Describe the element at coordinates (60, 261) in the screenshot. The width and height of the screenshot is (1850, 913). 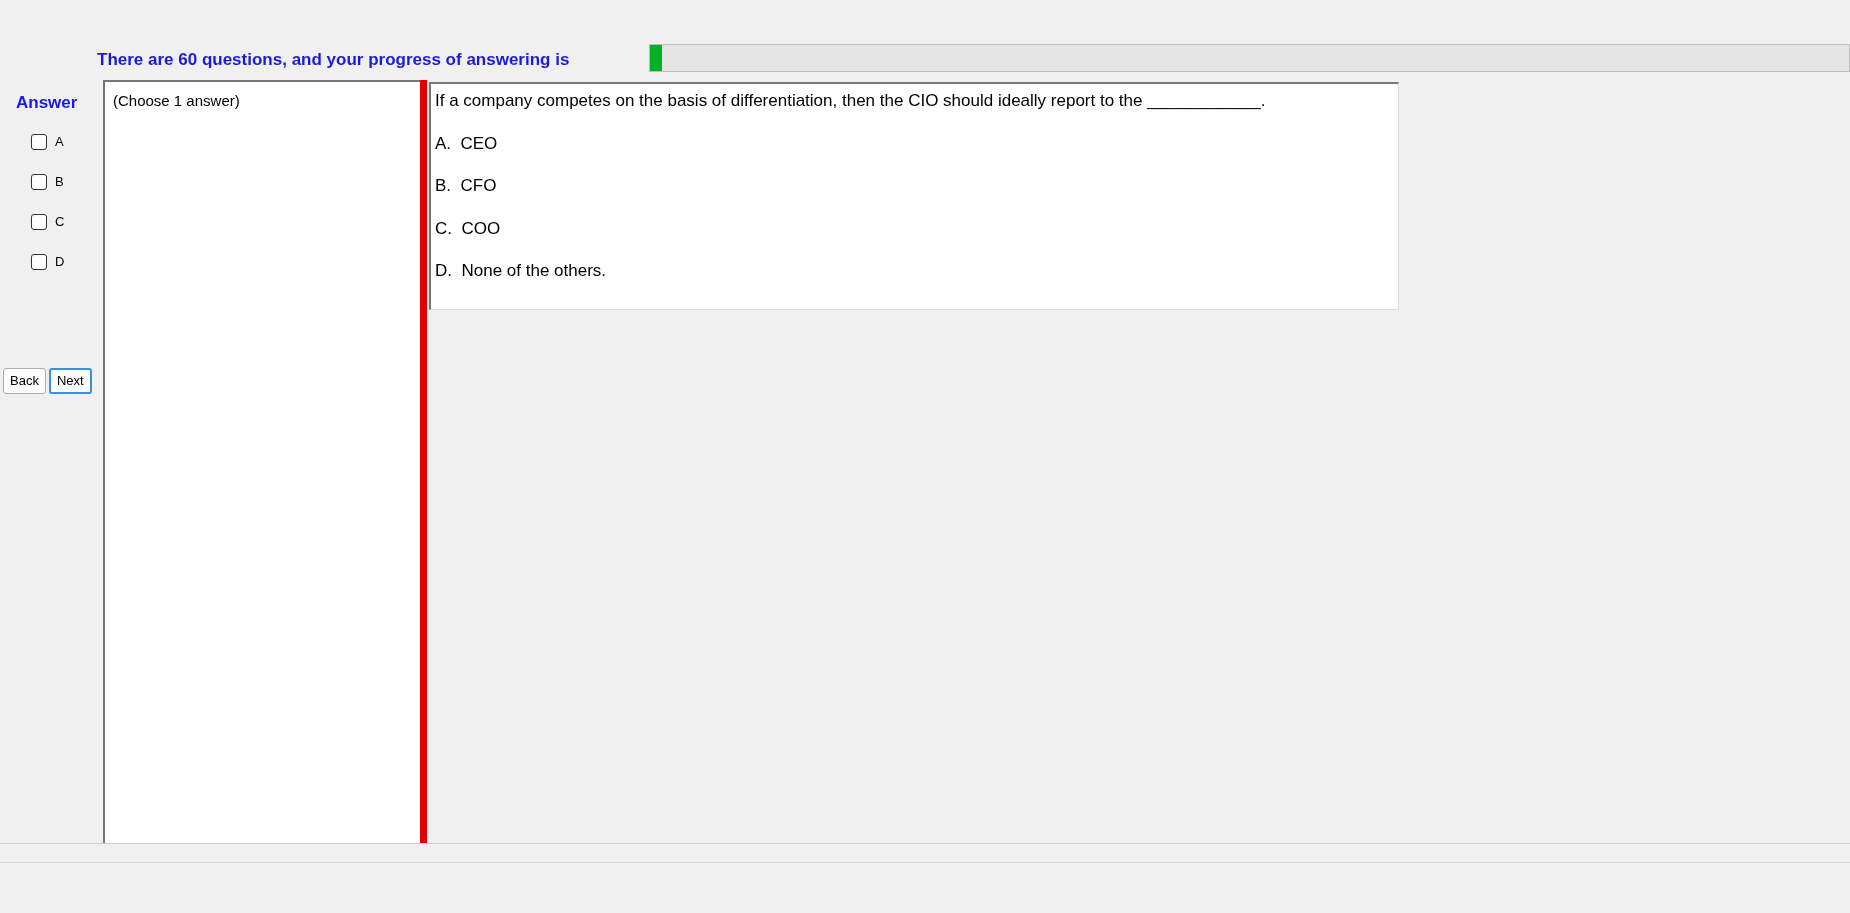
I see `option-label: D` at that location.